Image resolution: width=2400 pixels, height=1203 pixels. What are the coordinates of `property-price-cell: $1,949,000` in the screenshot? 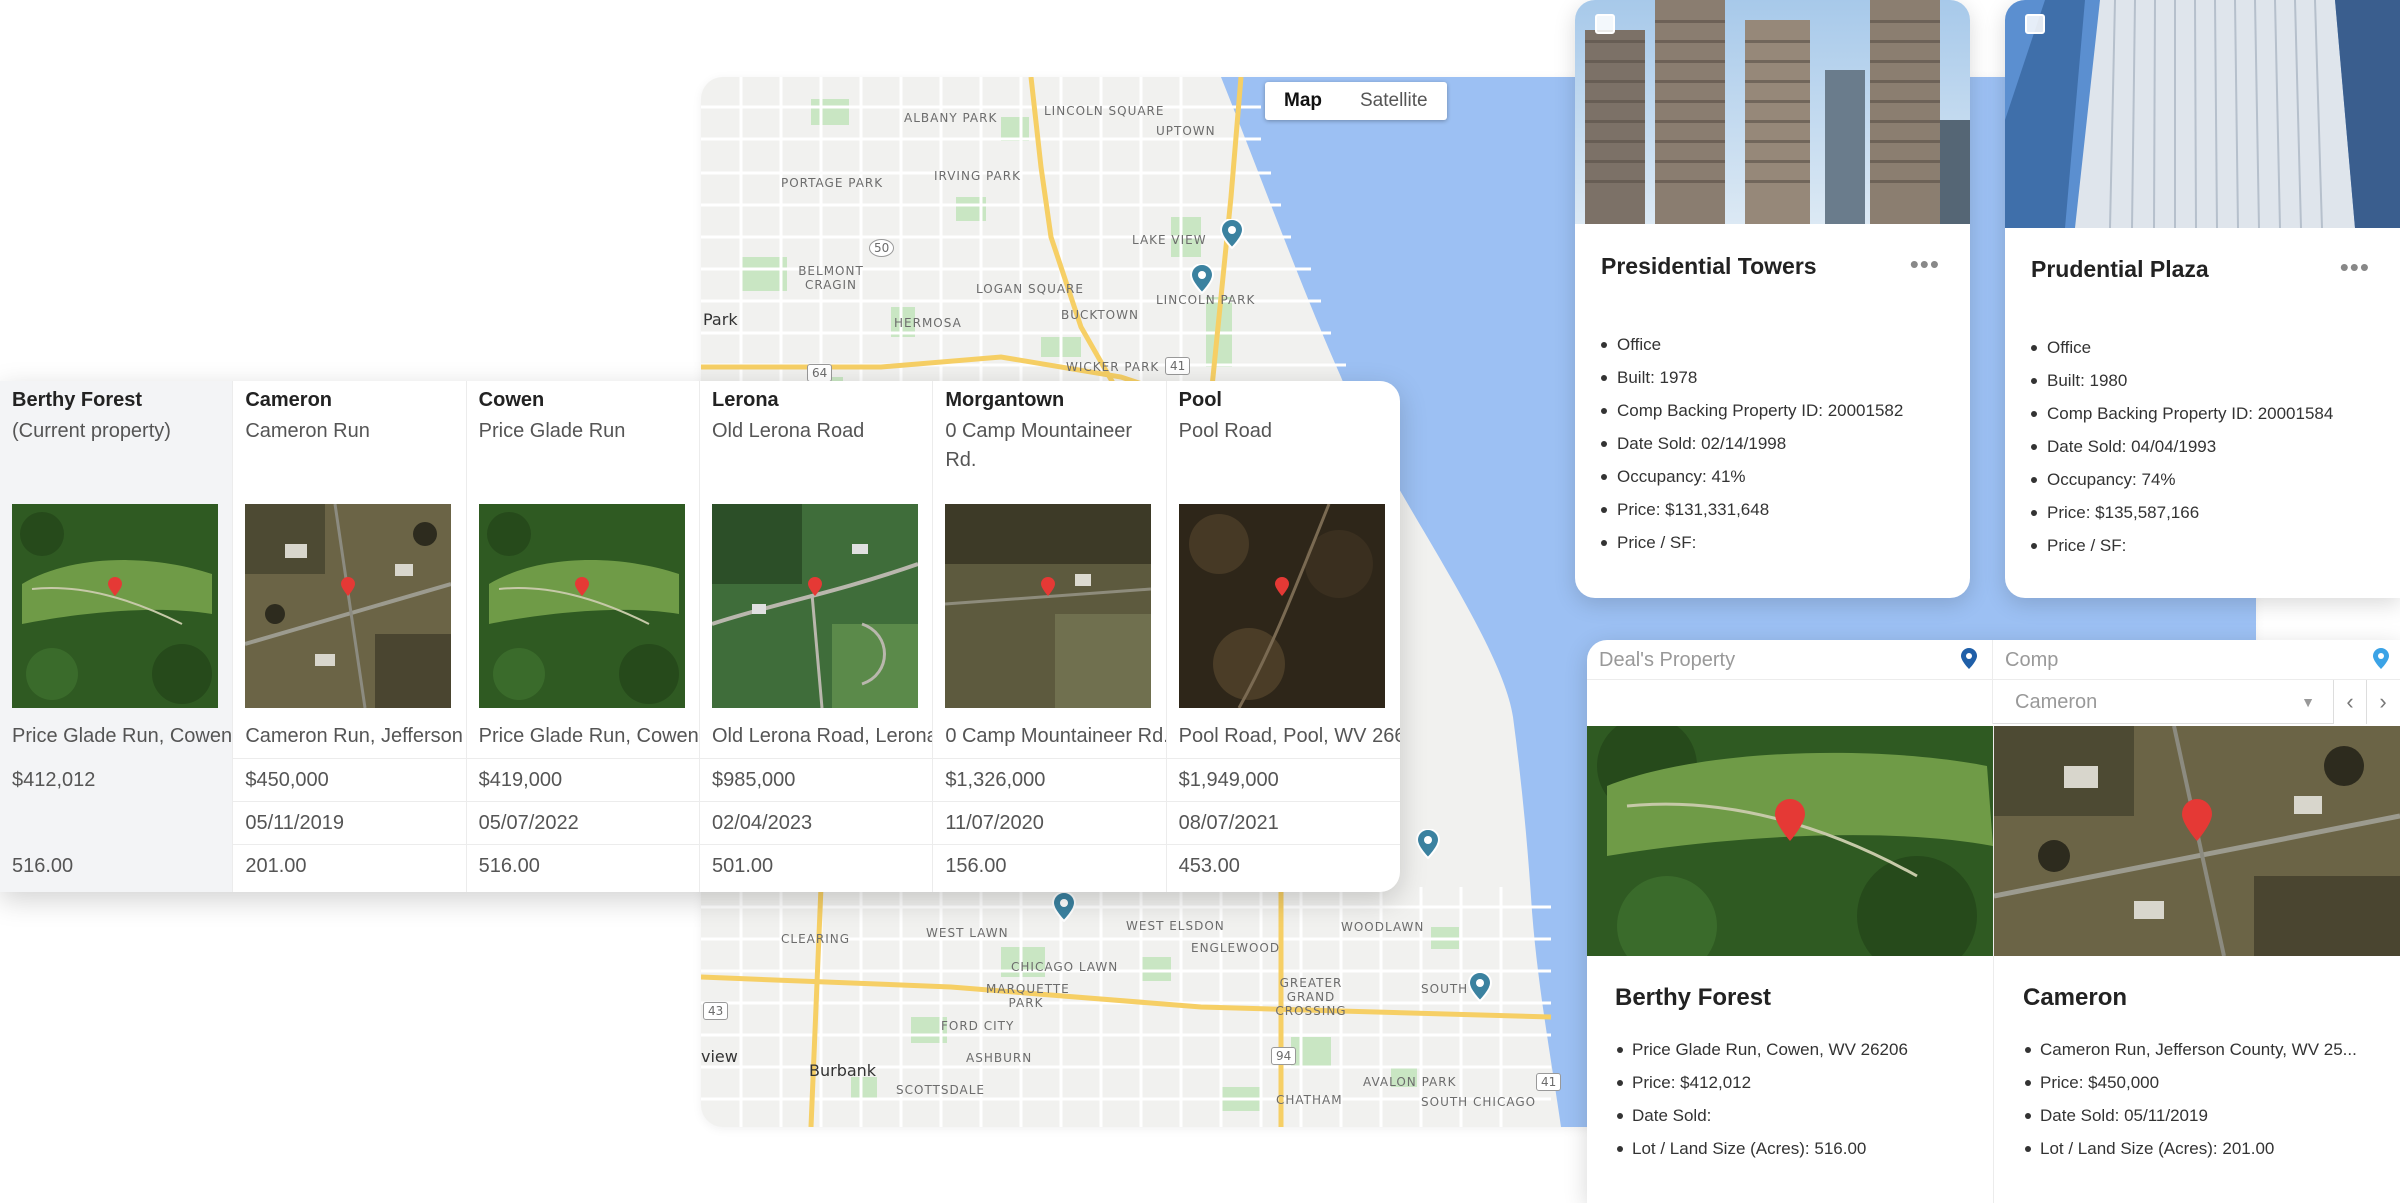 It's located at (1283, 779).